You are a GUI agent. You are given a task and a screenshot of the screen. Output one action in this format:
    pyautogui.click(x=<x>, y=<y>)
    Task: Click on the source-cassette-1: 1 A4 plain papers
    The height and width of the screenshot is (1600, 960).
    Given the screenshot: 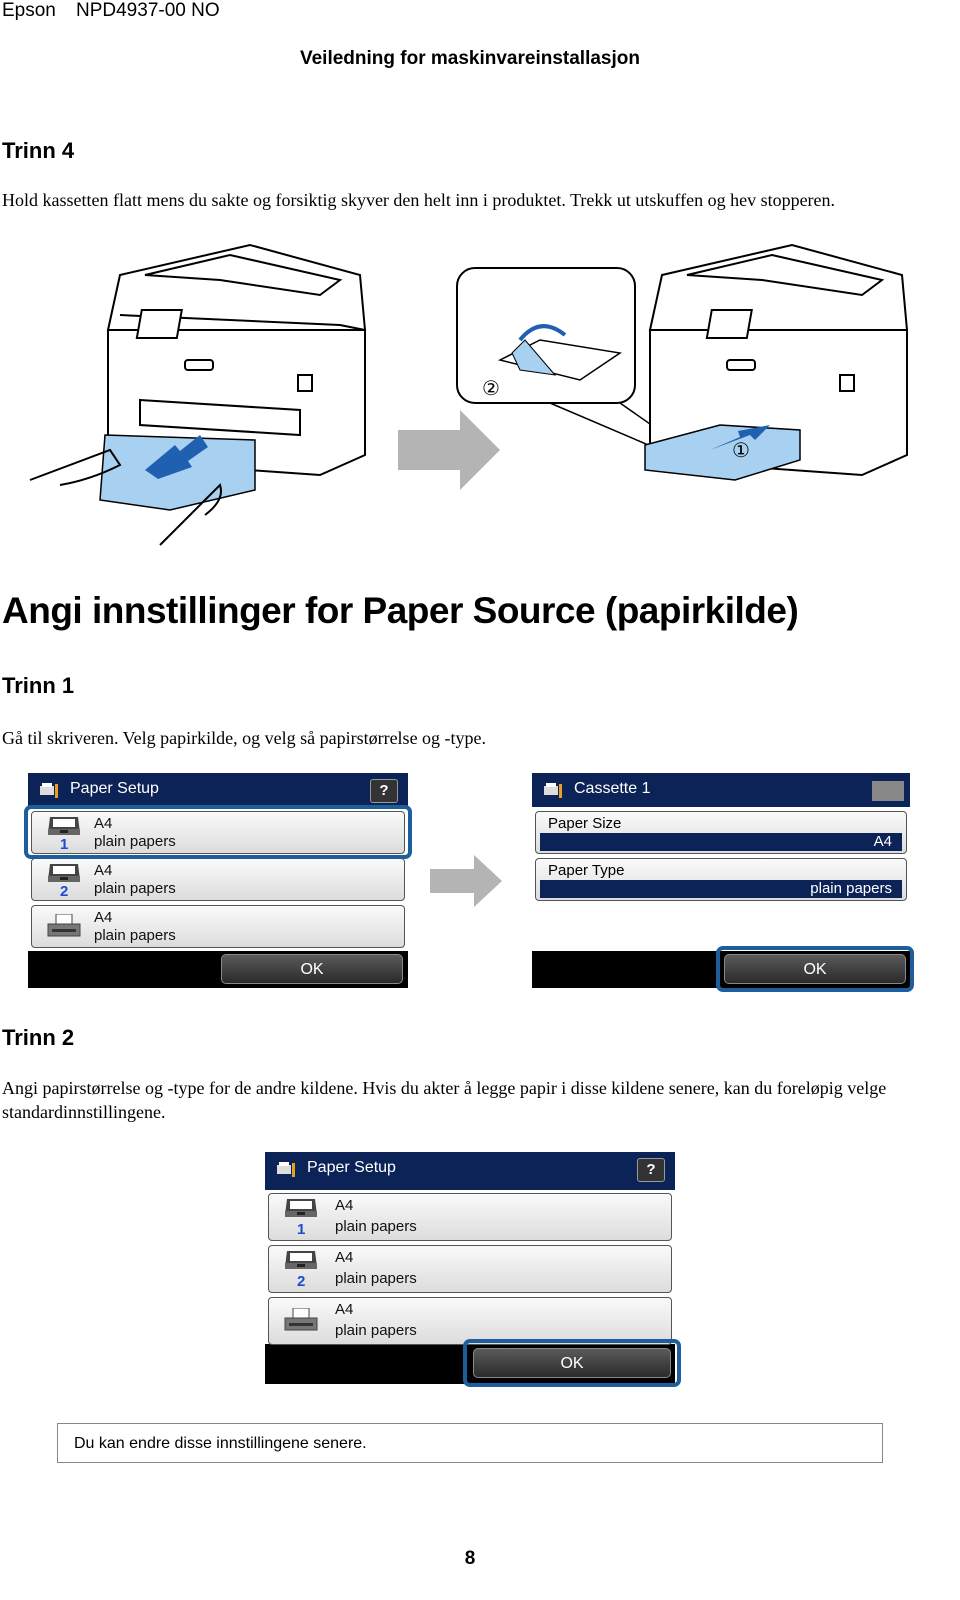 What is the action you would take?
    pyautogui.click(x=470, y=1217)
    